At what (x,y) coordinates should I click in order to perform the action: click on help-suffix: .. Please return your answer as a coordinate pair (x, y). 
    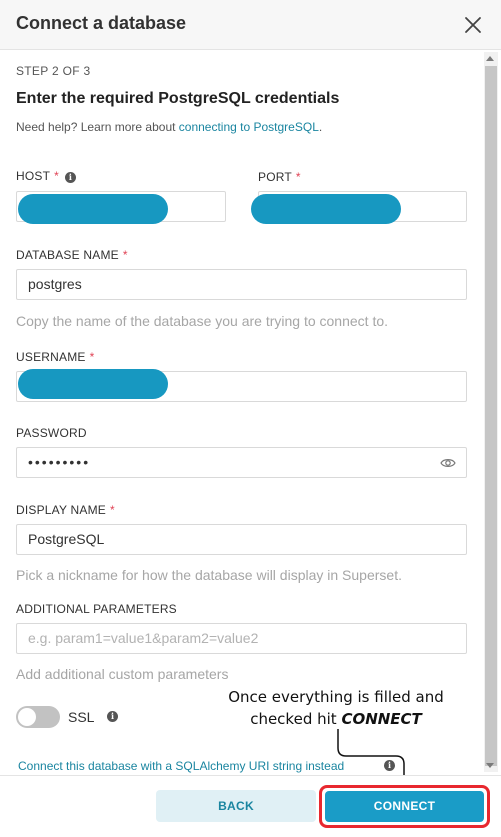
    Looking at the image, I should click on (320, 127).